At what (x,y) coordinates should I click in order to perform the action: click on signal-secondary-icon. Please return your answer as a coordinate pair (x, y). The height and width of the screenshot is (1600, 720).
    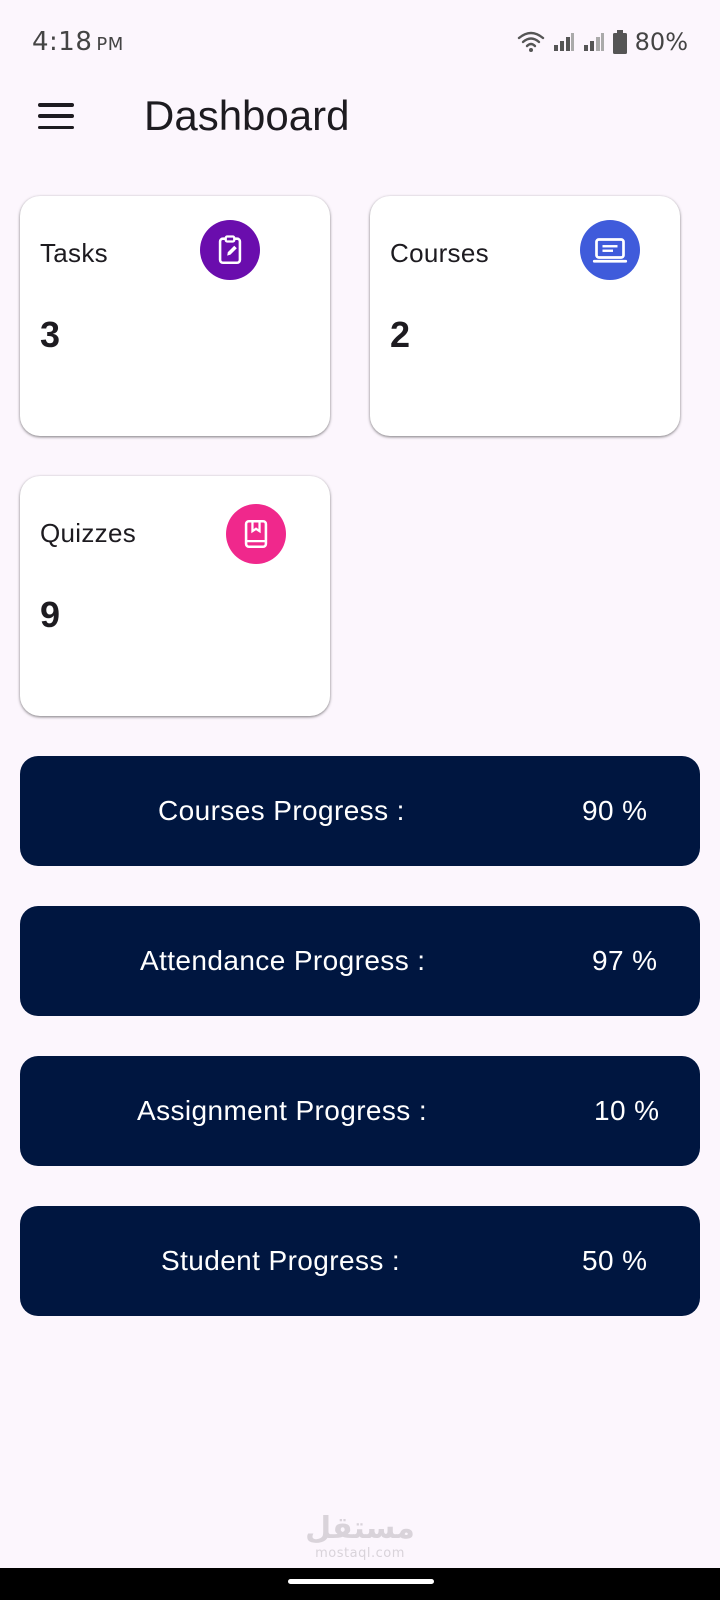
    Looking at the image, I should click on (593, 42).